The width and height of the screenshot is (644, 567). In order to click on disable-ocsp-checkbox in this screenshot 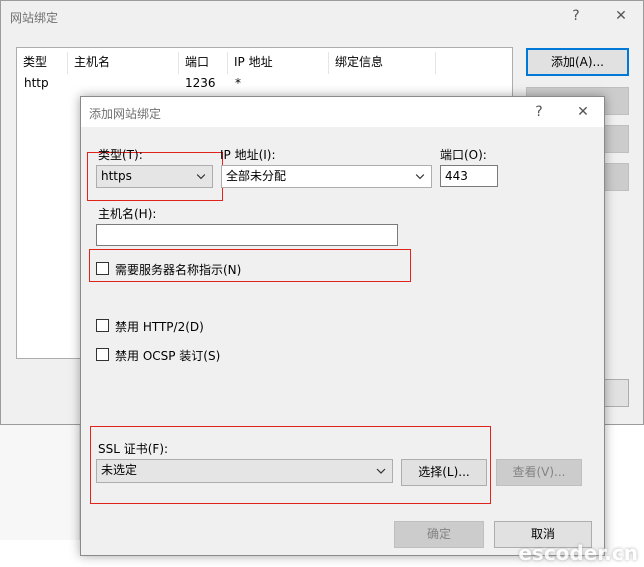, I will do `click(102, 354)`.